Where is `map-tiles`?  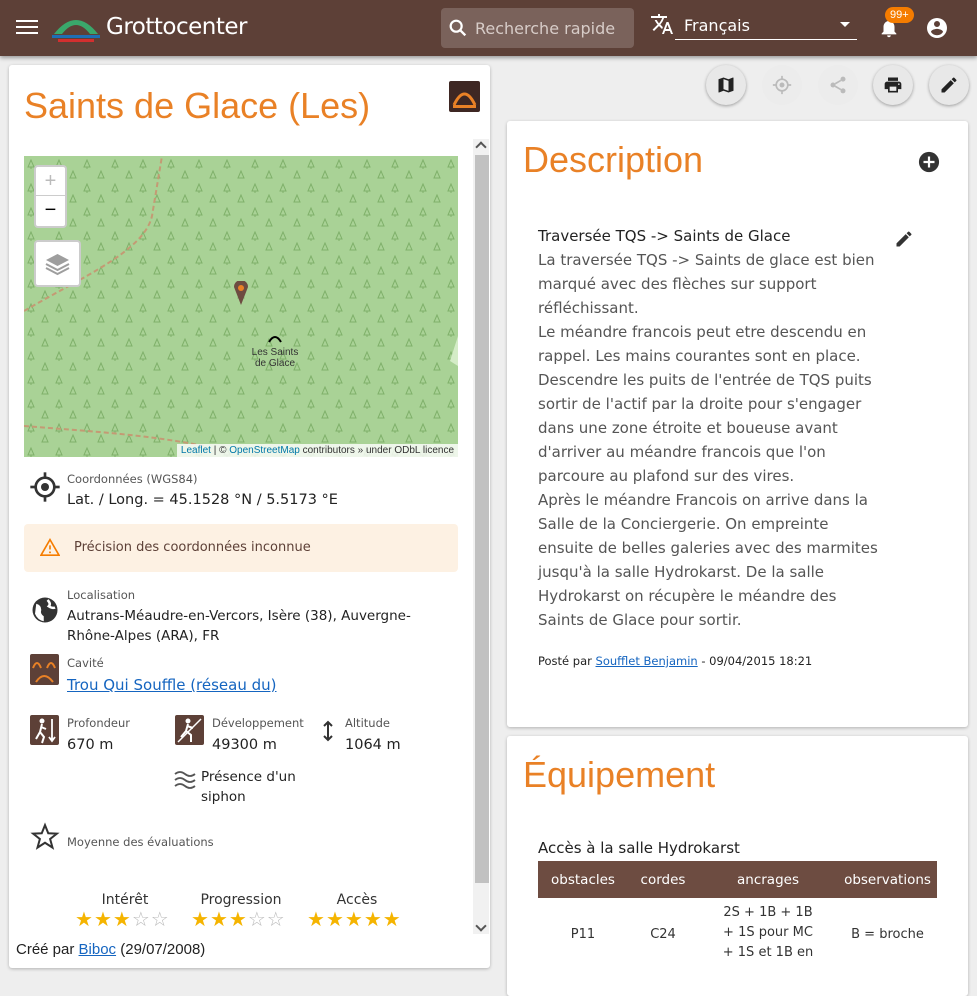 map-tiles is located at coordinates (241, 306).